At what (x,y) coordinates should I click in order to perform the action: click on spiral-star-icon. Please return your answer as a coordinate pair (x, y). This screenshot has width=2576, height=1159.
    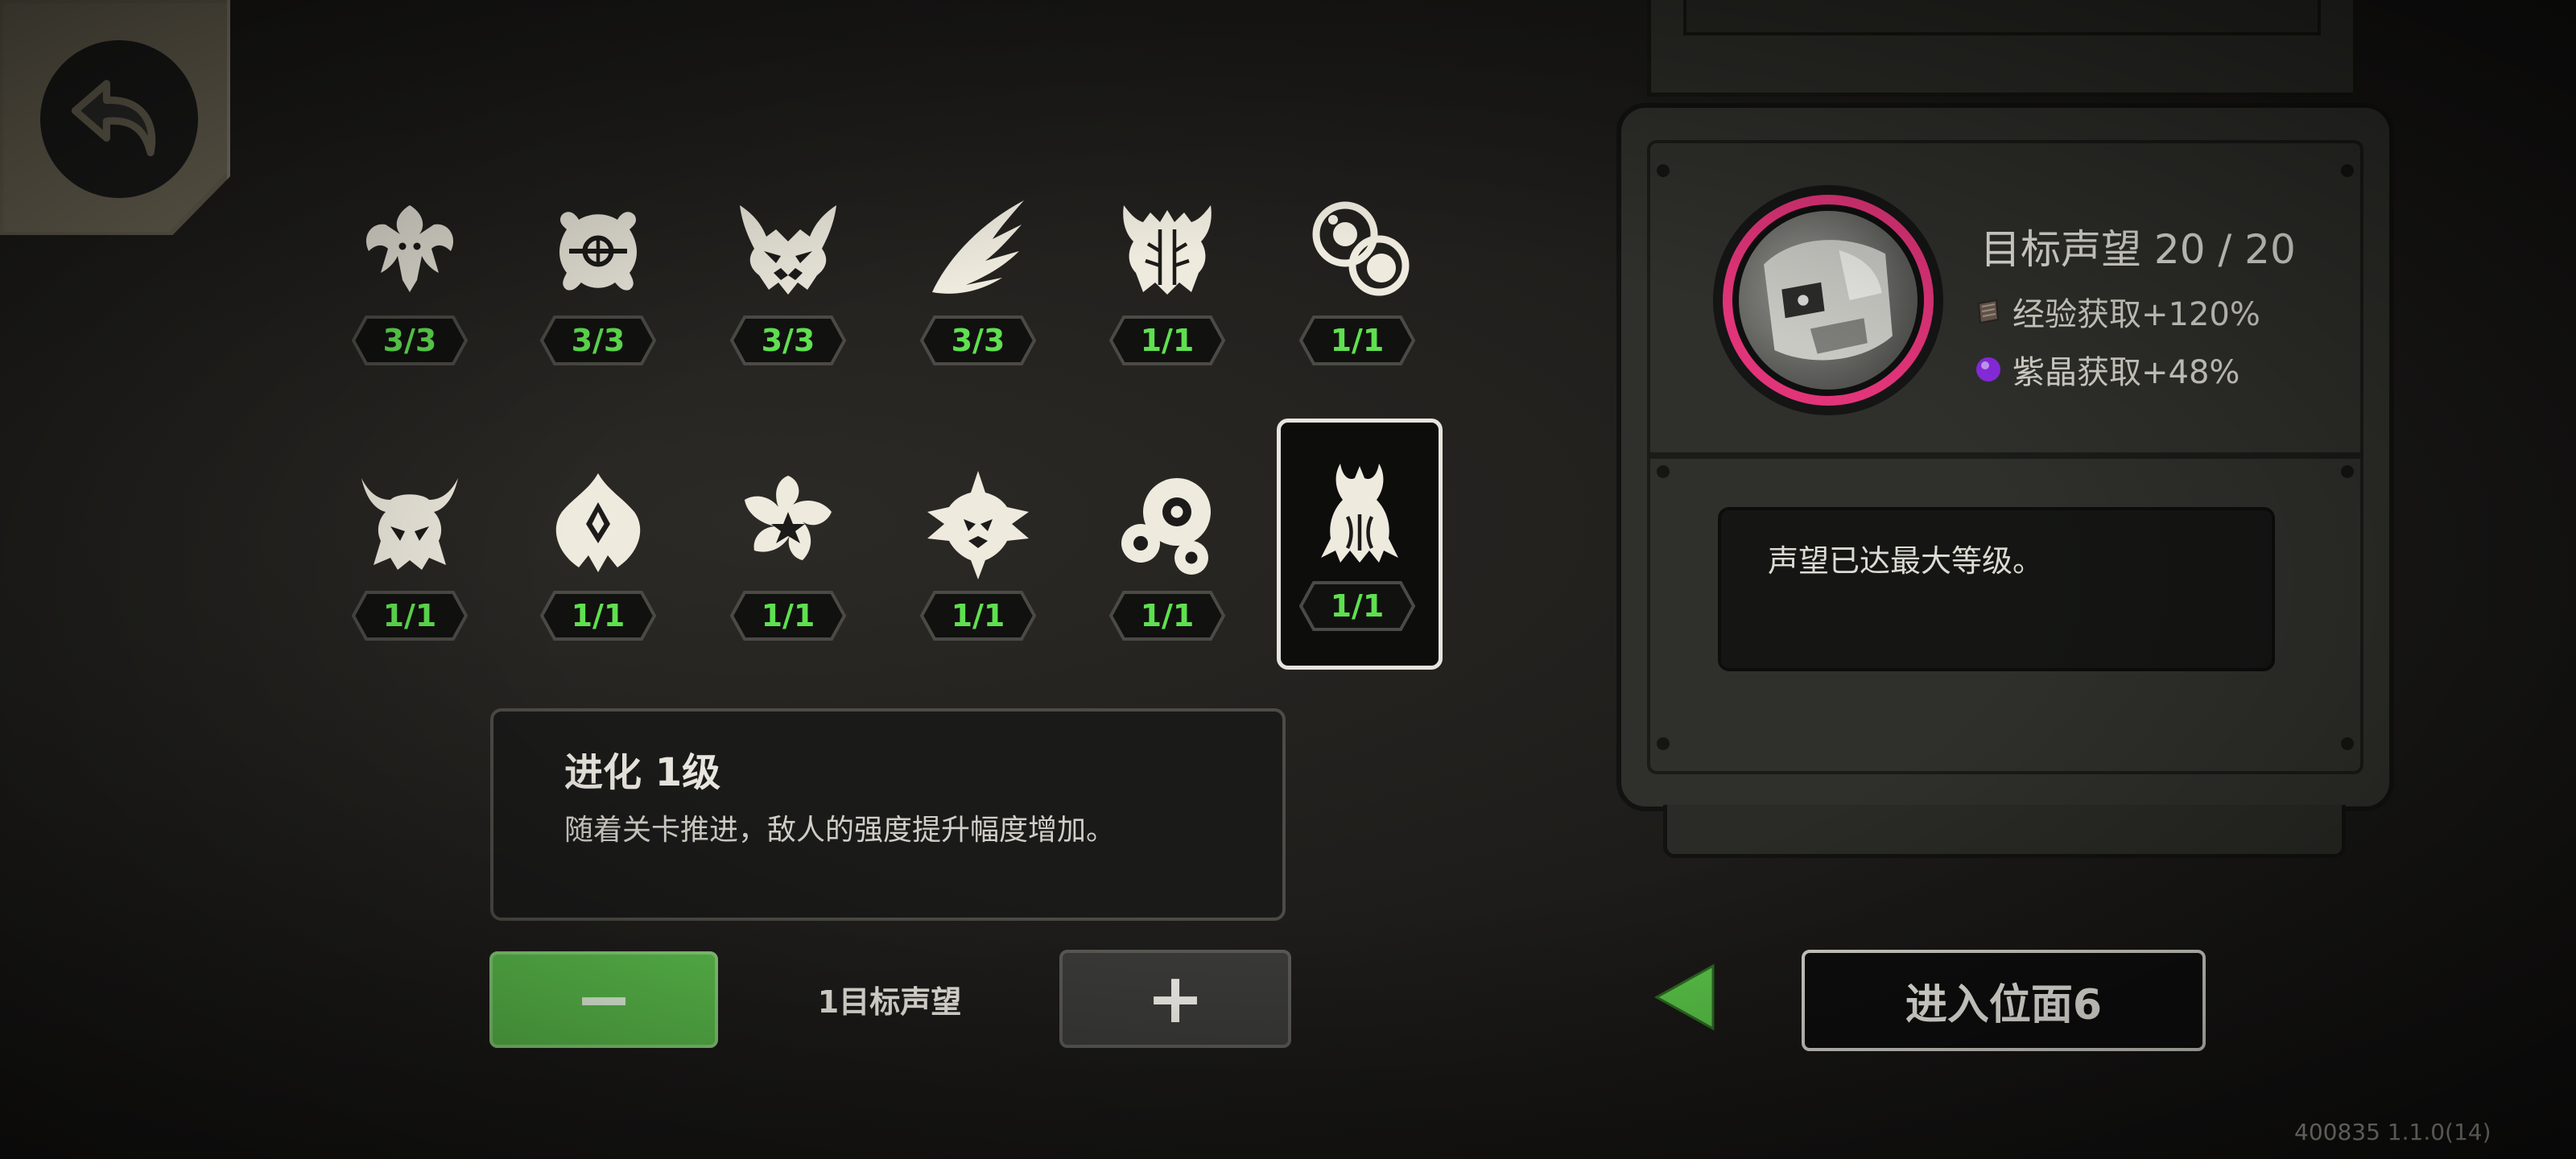
    Looking at the image, I should click on (788, 518).